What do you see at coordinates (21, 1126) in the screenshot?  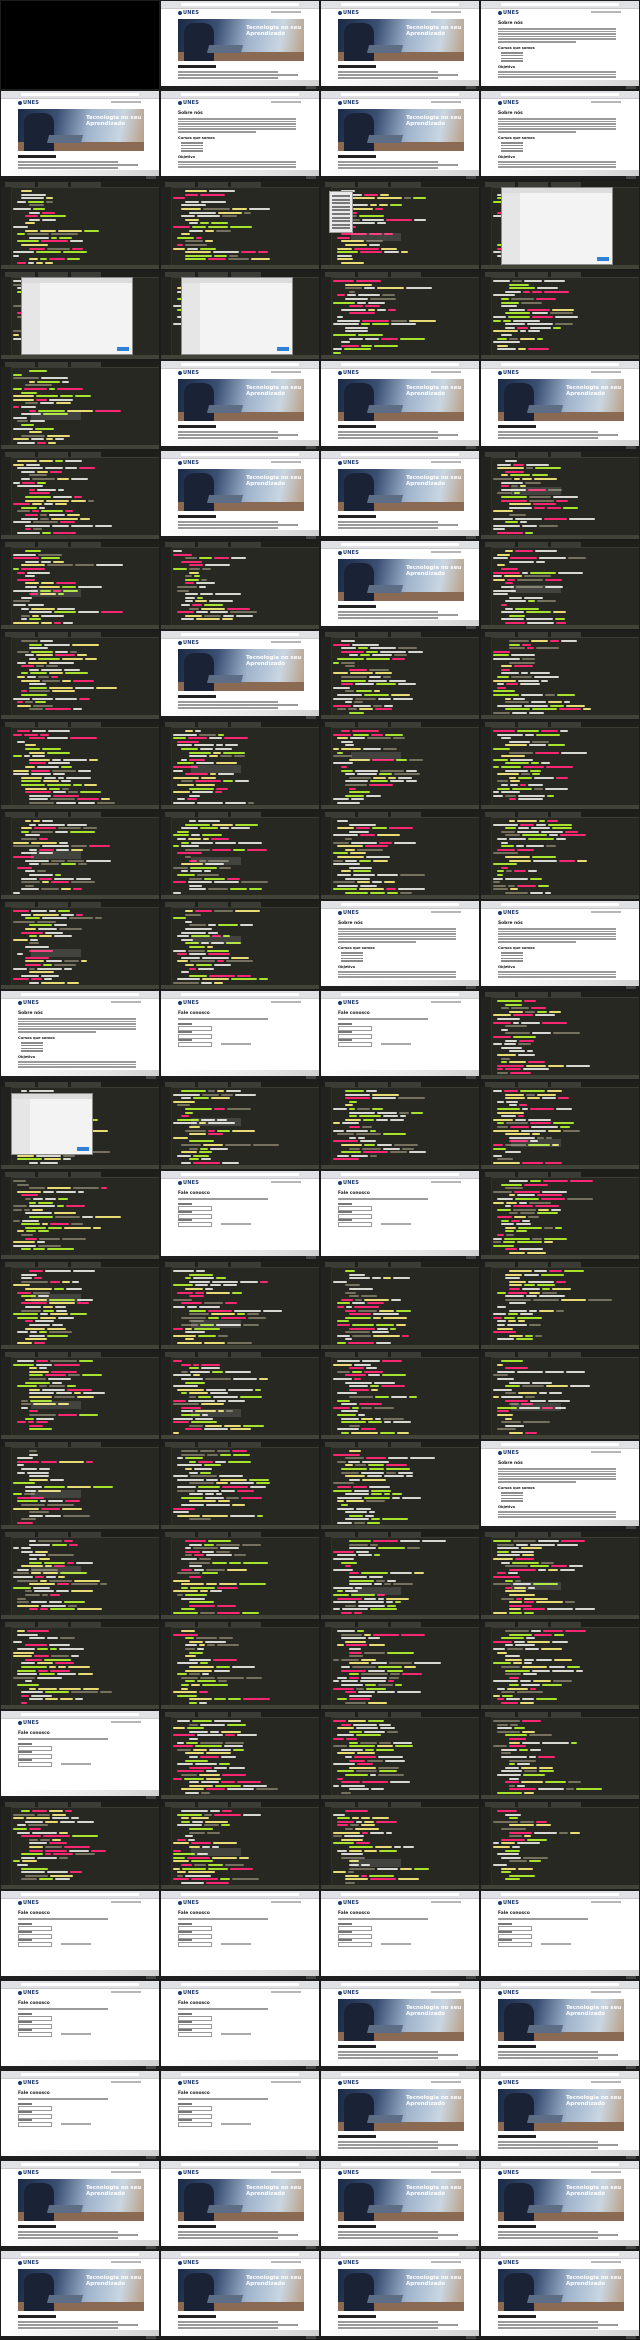 I see `dialog-sidebar` at bounding box center [21, 1126].